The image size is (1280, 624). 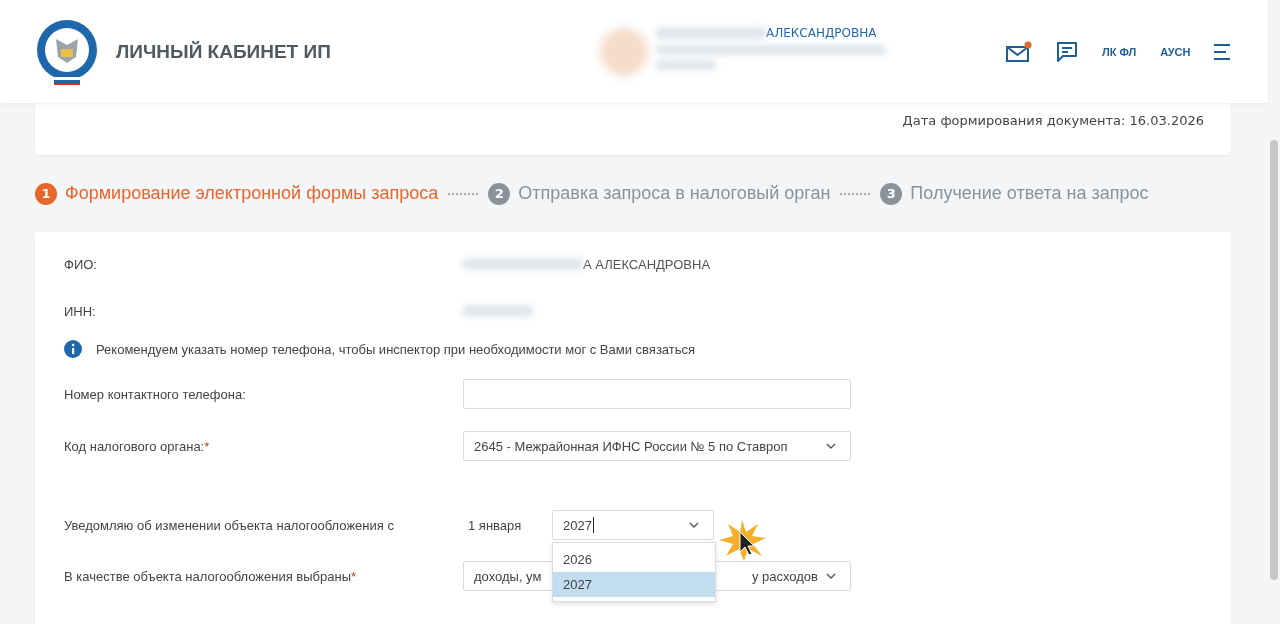 What do you see at coordinates (252, 193) in the screenshot?
I see `step-label: Формирование электронной формы запроса` at bounding box center [252, 193].